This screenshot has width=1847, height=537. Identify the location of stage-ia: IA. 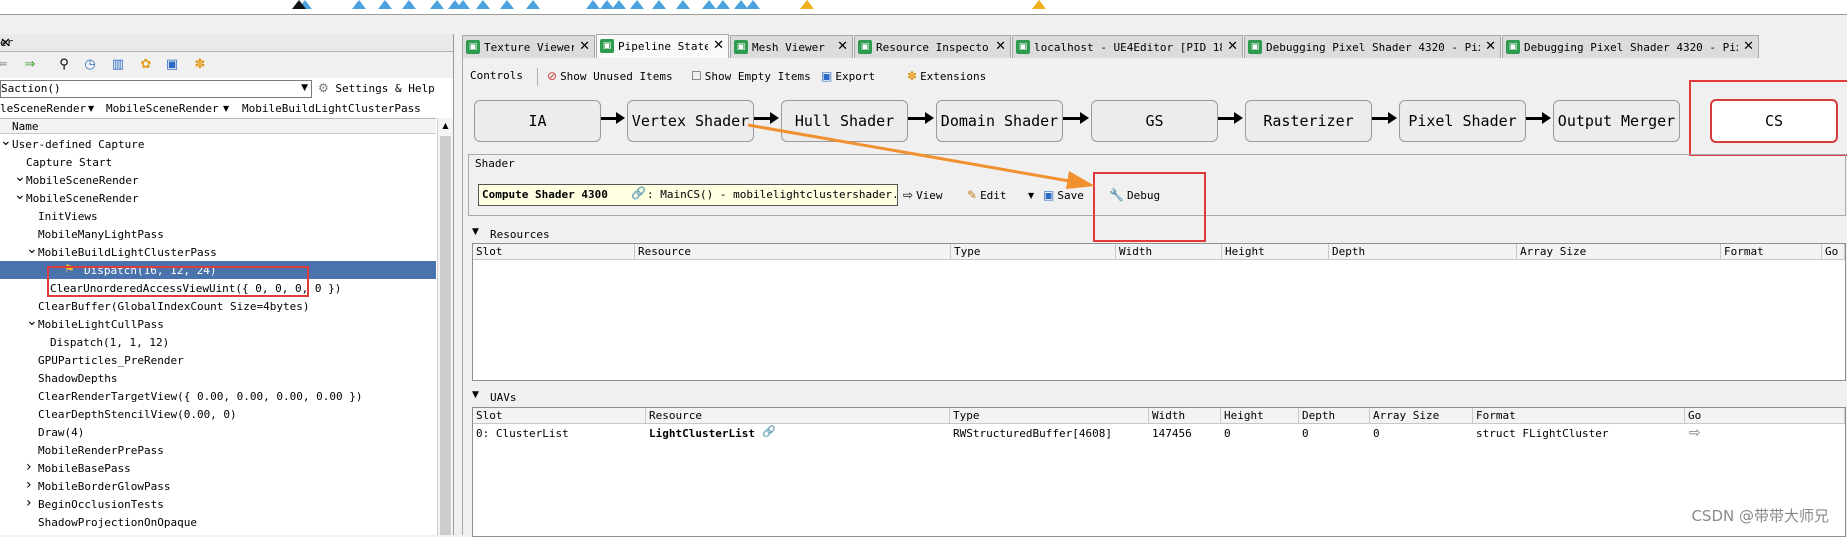
(537, 121).